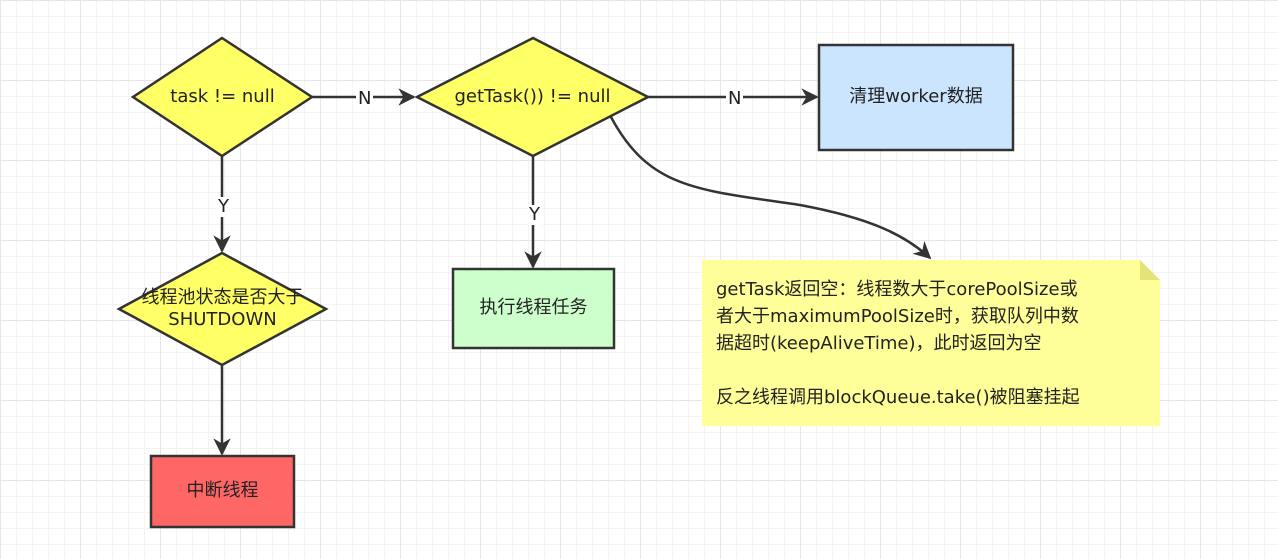 The image size is (1278, 559). What do you see at coordinates (533, 308) in the screenshot?
I see `execute-task-box` at bounding box center [533, 308].